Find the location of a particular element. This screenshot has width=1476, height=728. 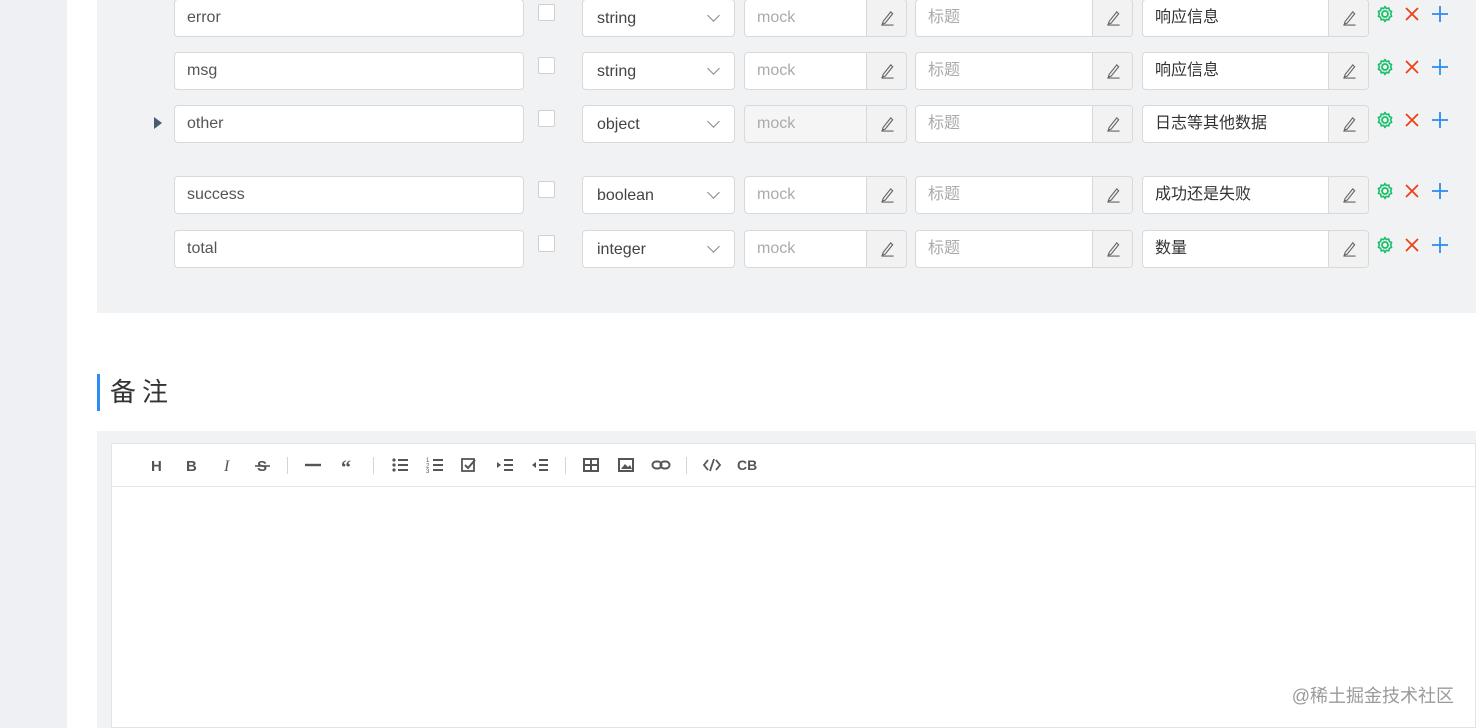

heading-icon: H is located at coordinates (158, 465).